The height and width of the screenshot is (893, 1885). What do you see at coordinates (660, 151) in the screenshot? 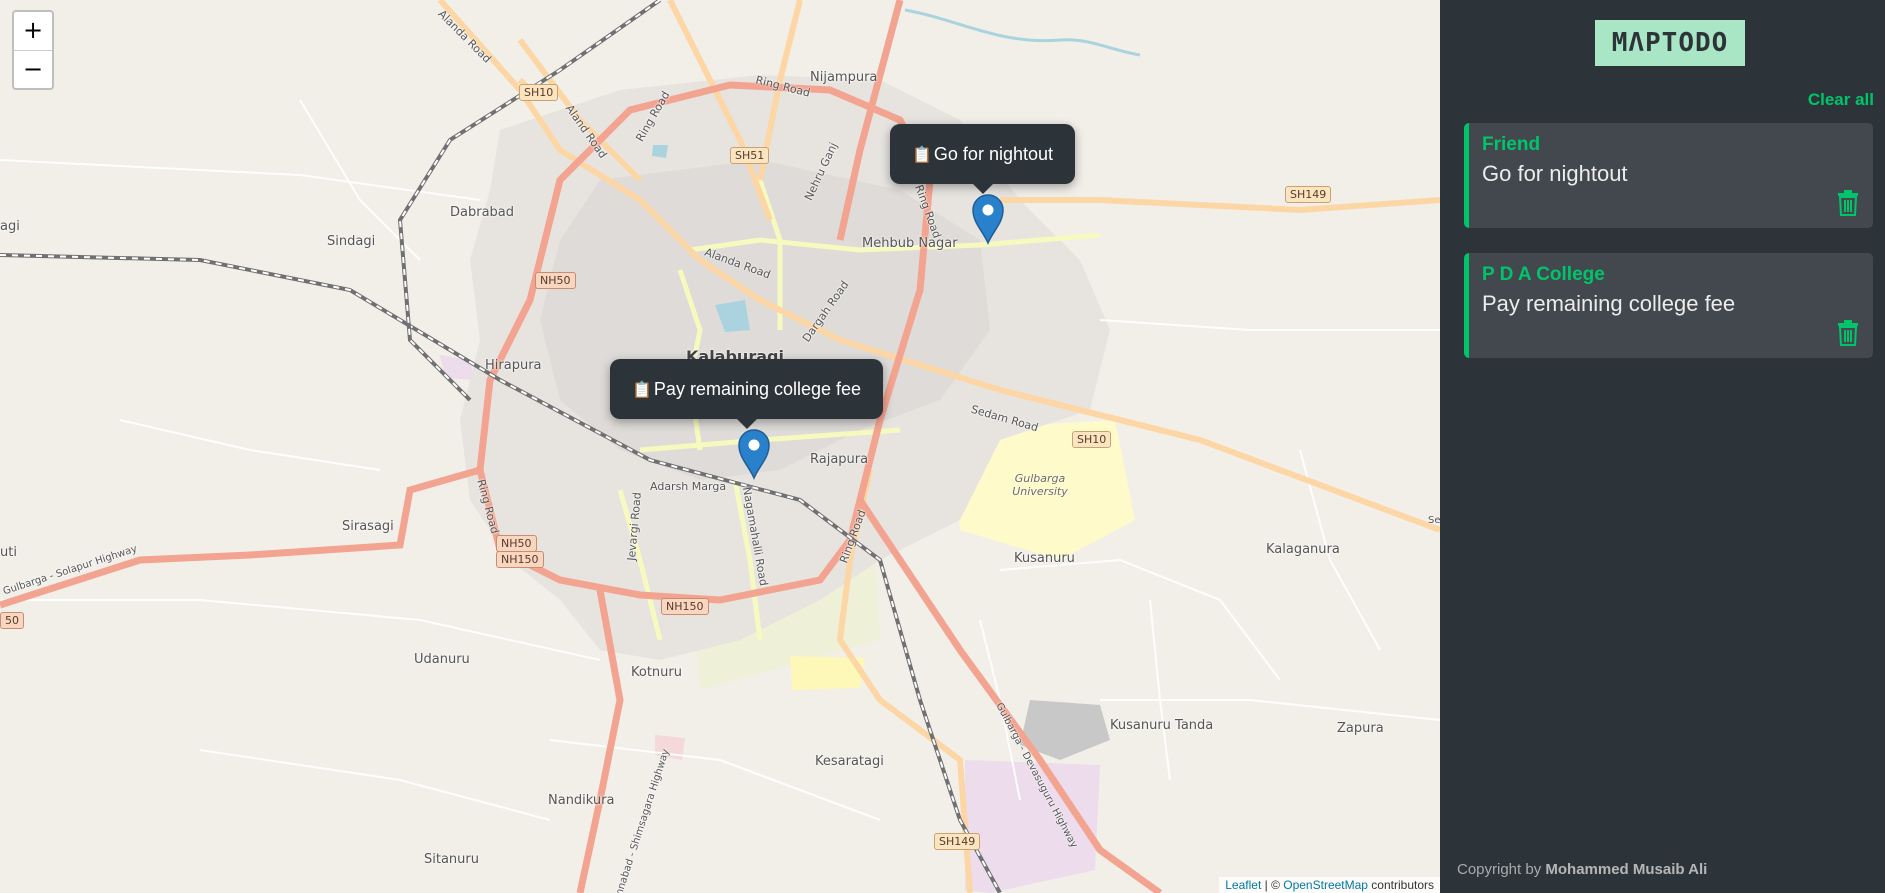
I see `pond` at bounding box center [660, 151].